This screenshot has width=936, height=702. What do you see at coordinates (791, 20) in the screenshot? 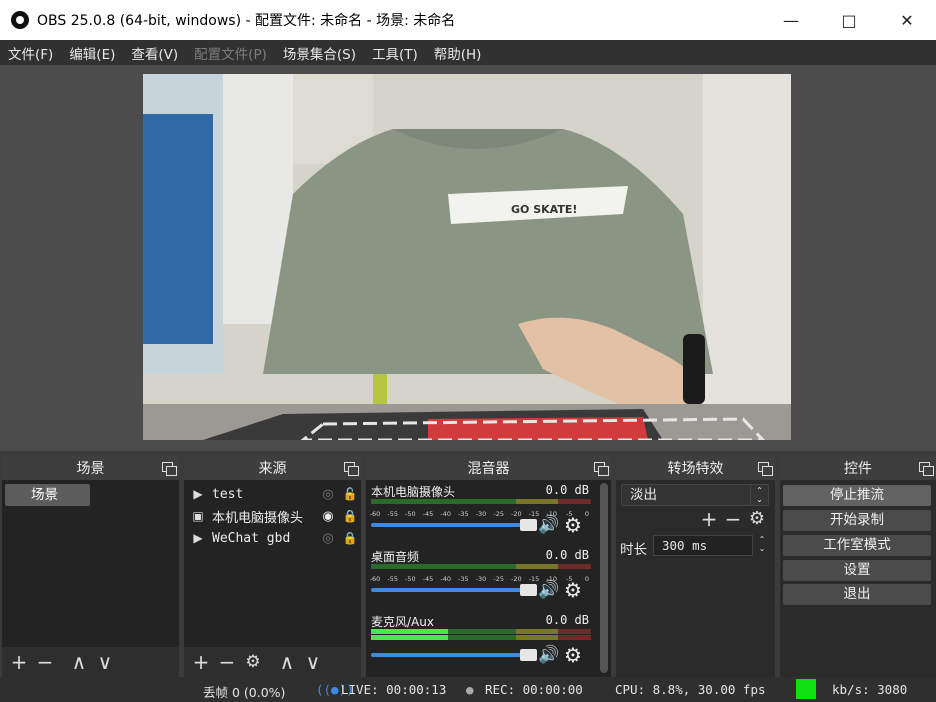
I see `minimize-icon: —` at bounding box center [791, 20].